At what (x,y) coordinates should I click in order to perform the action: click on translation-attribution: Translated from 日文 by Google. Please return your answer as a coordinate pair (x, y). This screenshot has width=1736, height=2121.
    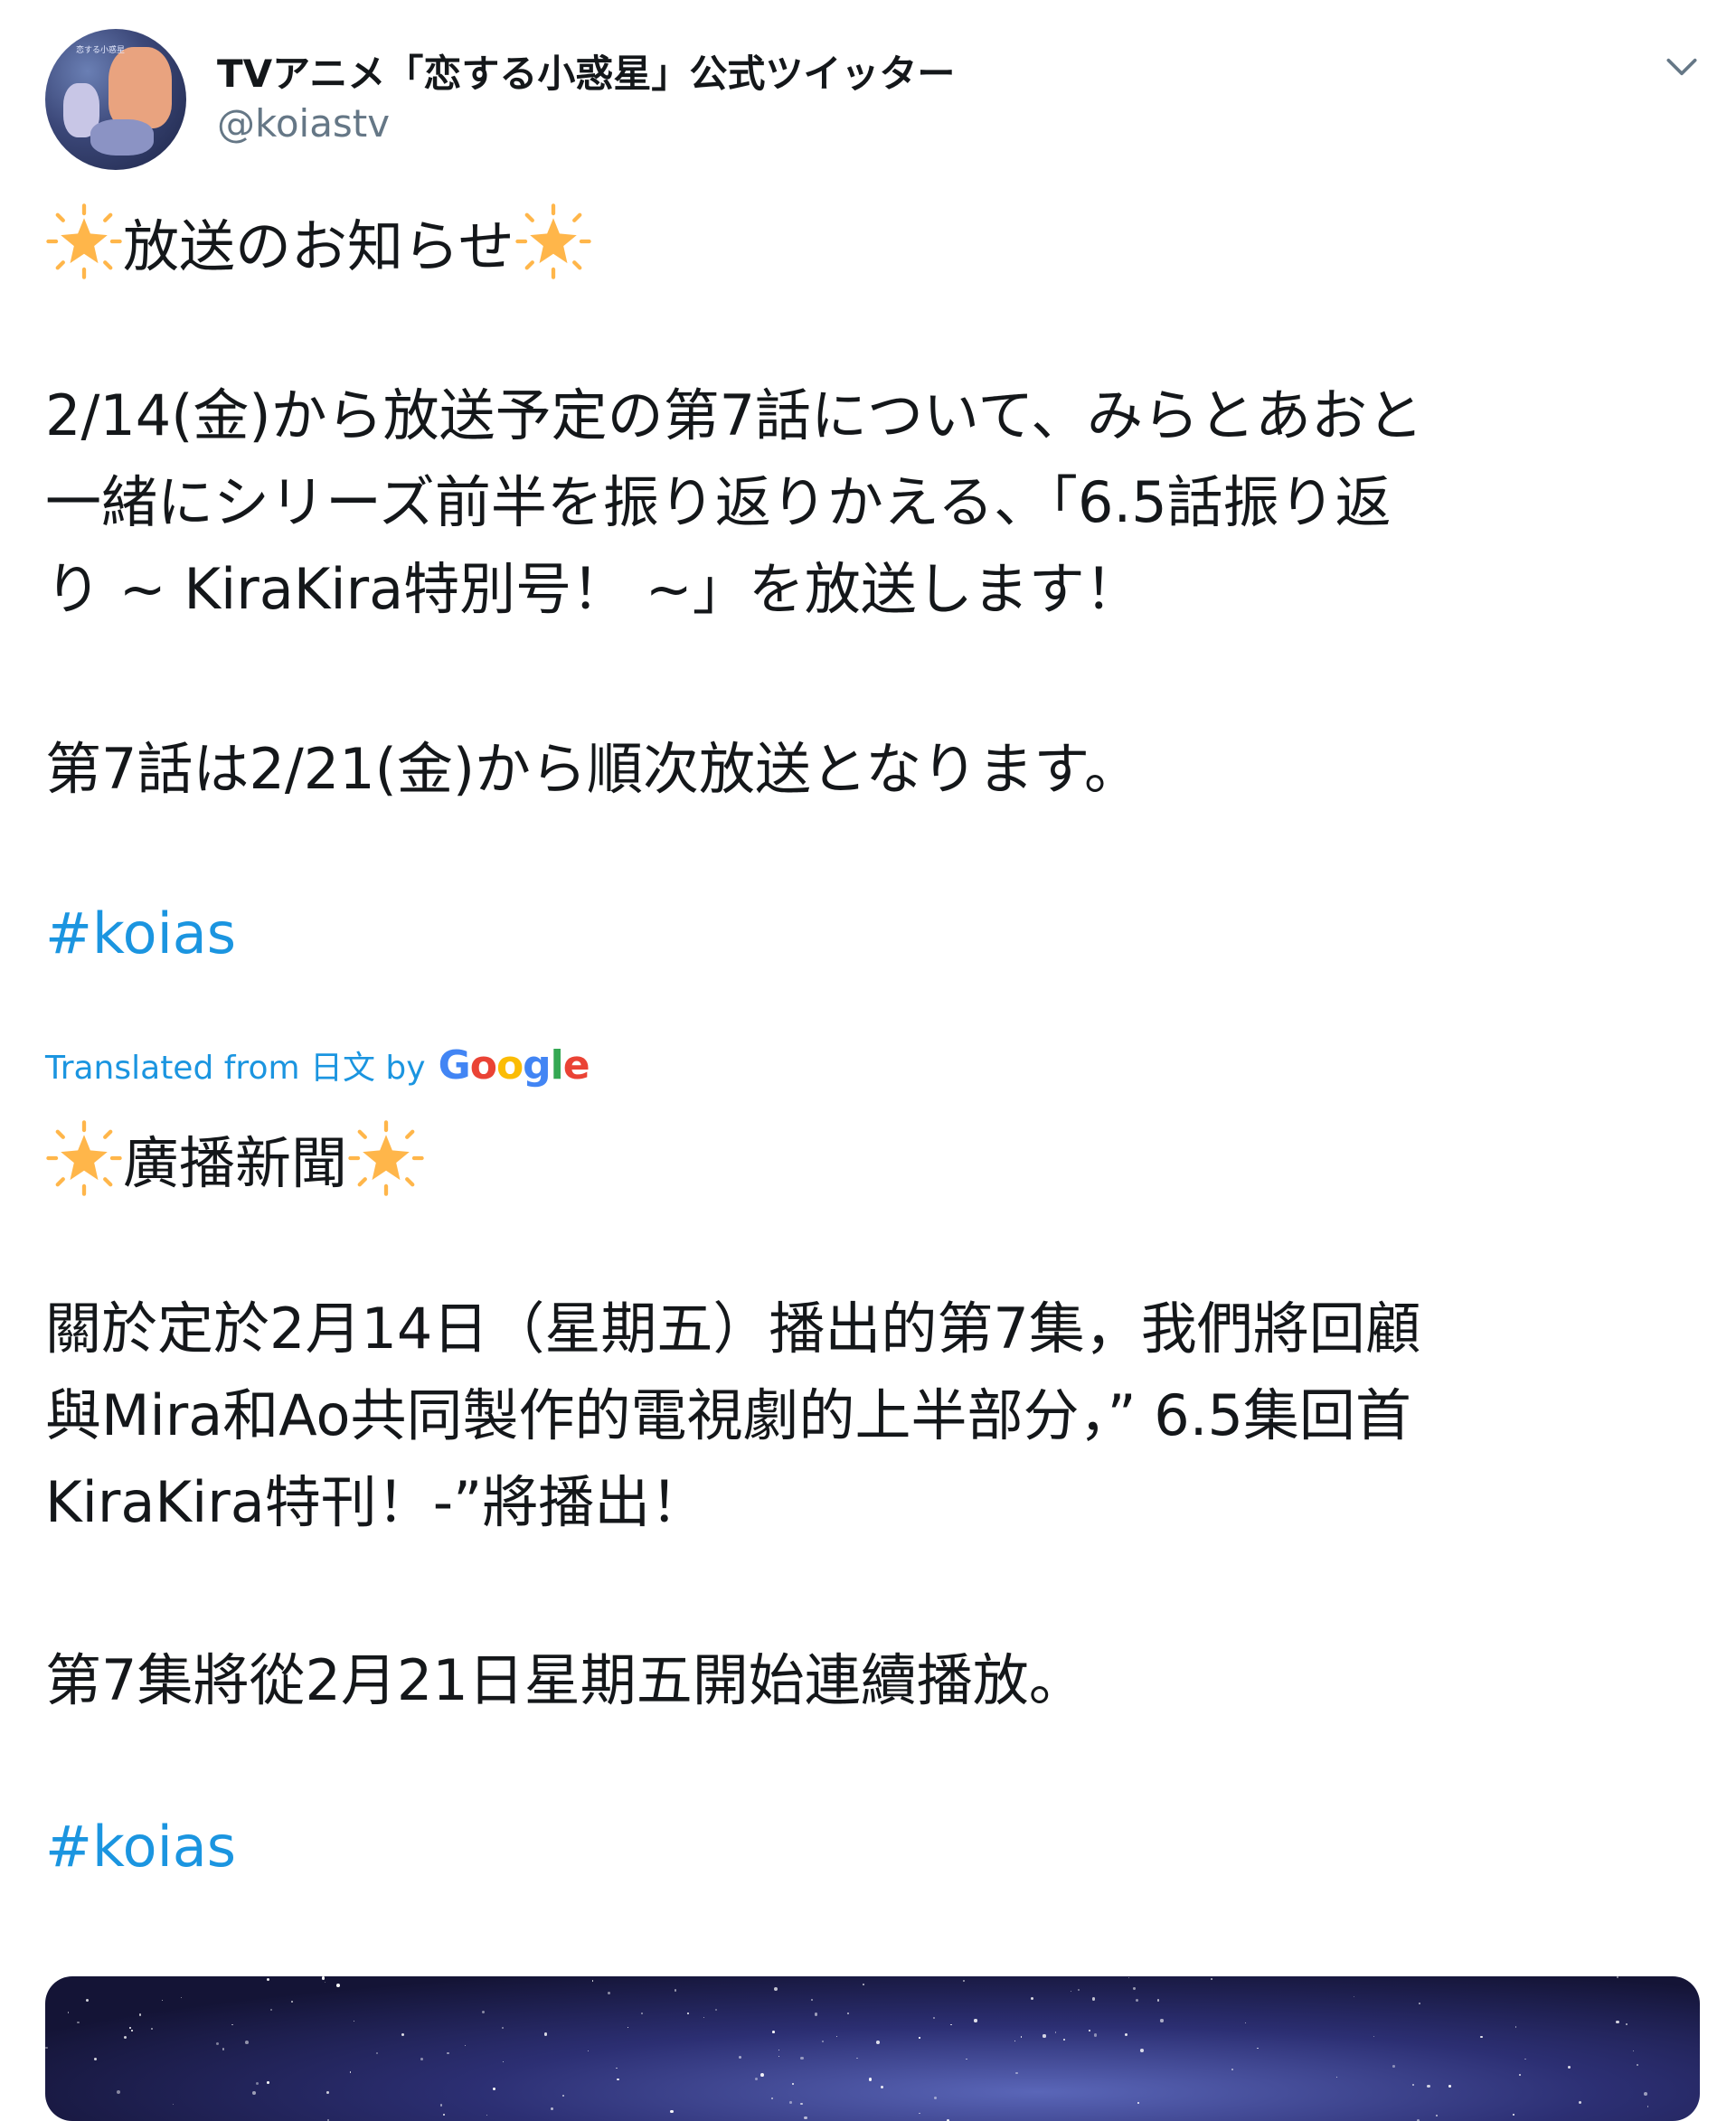
    Looking at the image, I should click on (317, 1065).